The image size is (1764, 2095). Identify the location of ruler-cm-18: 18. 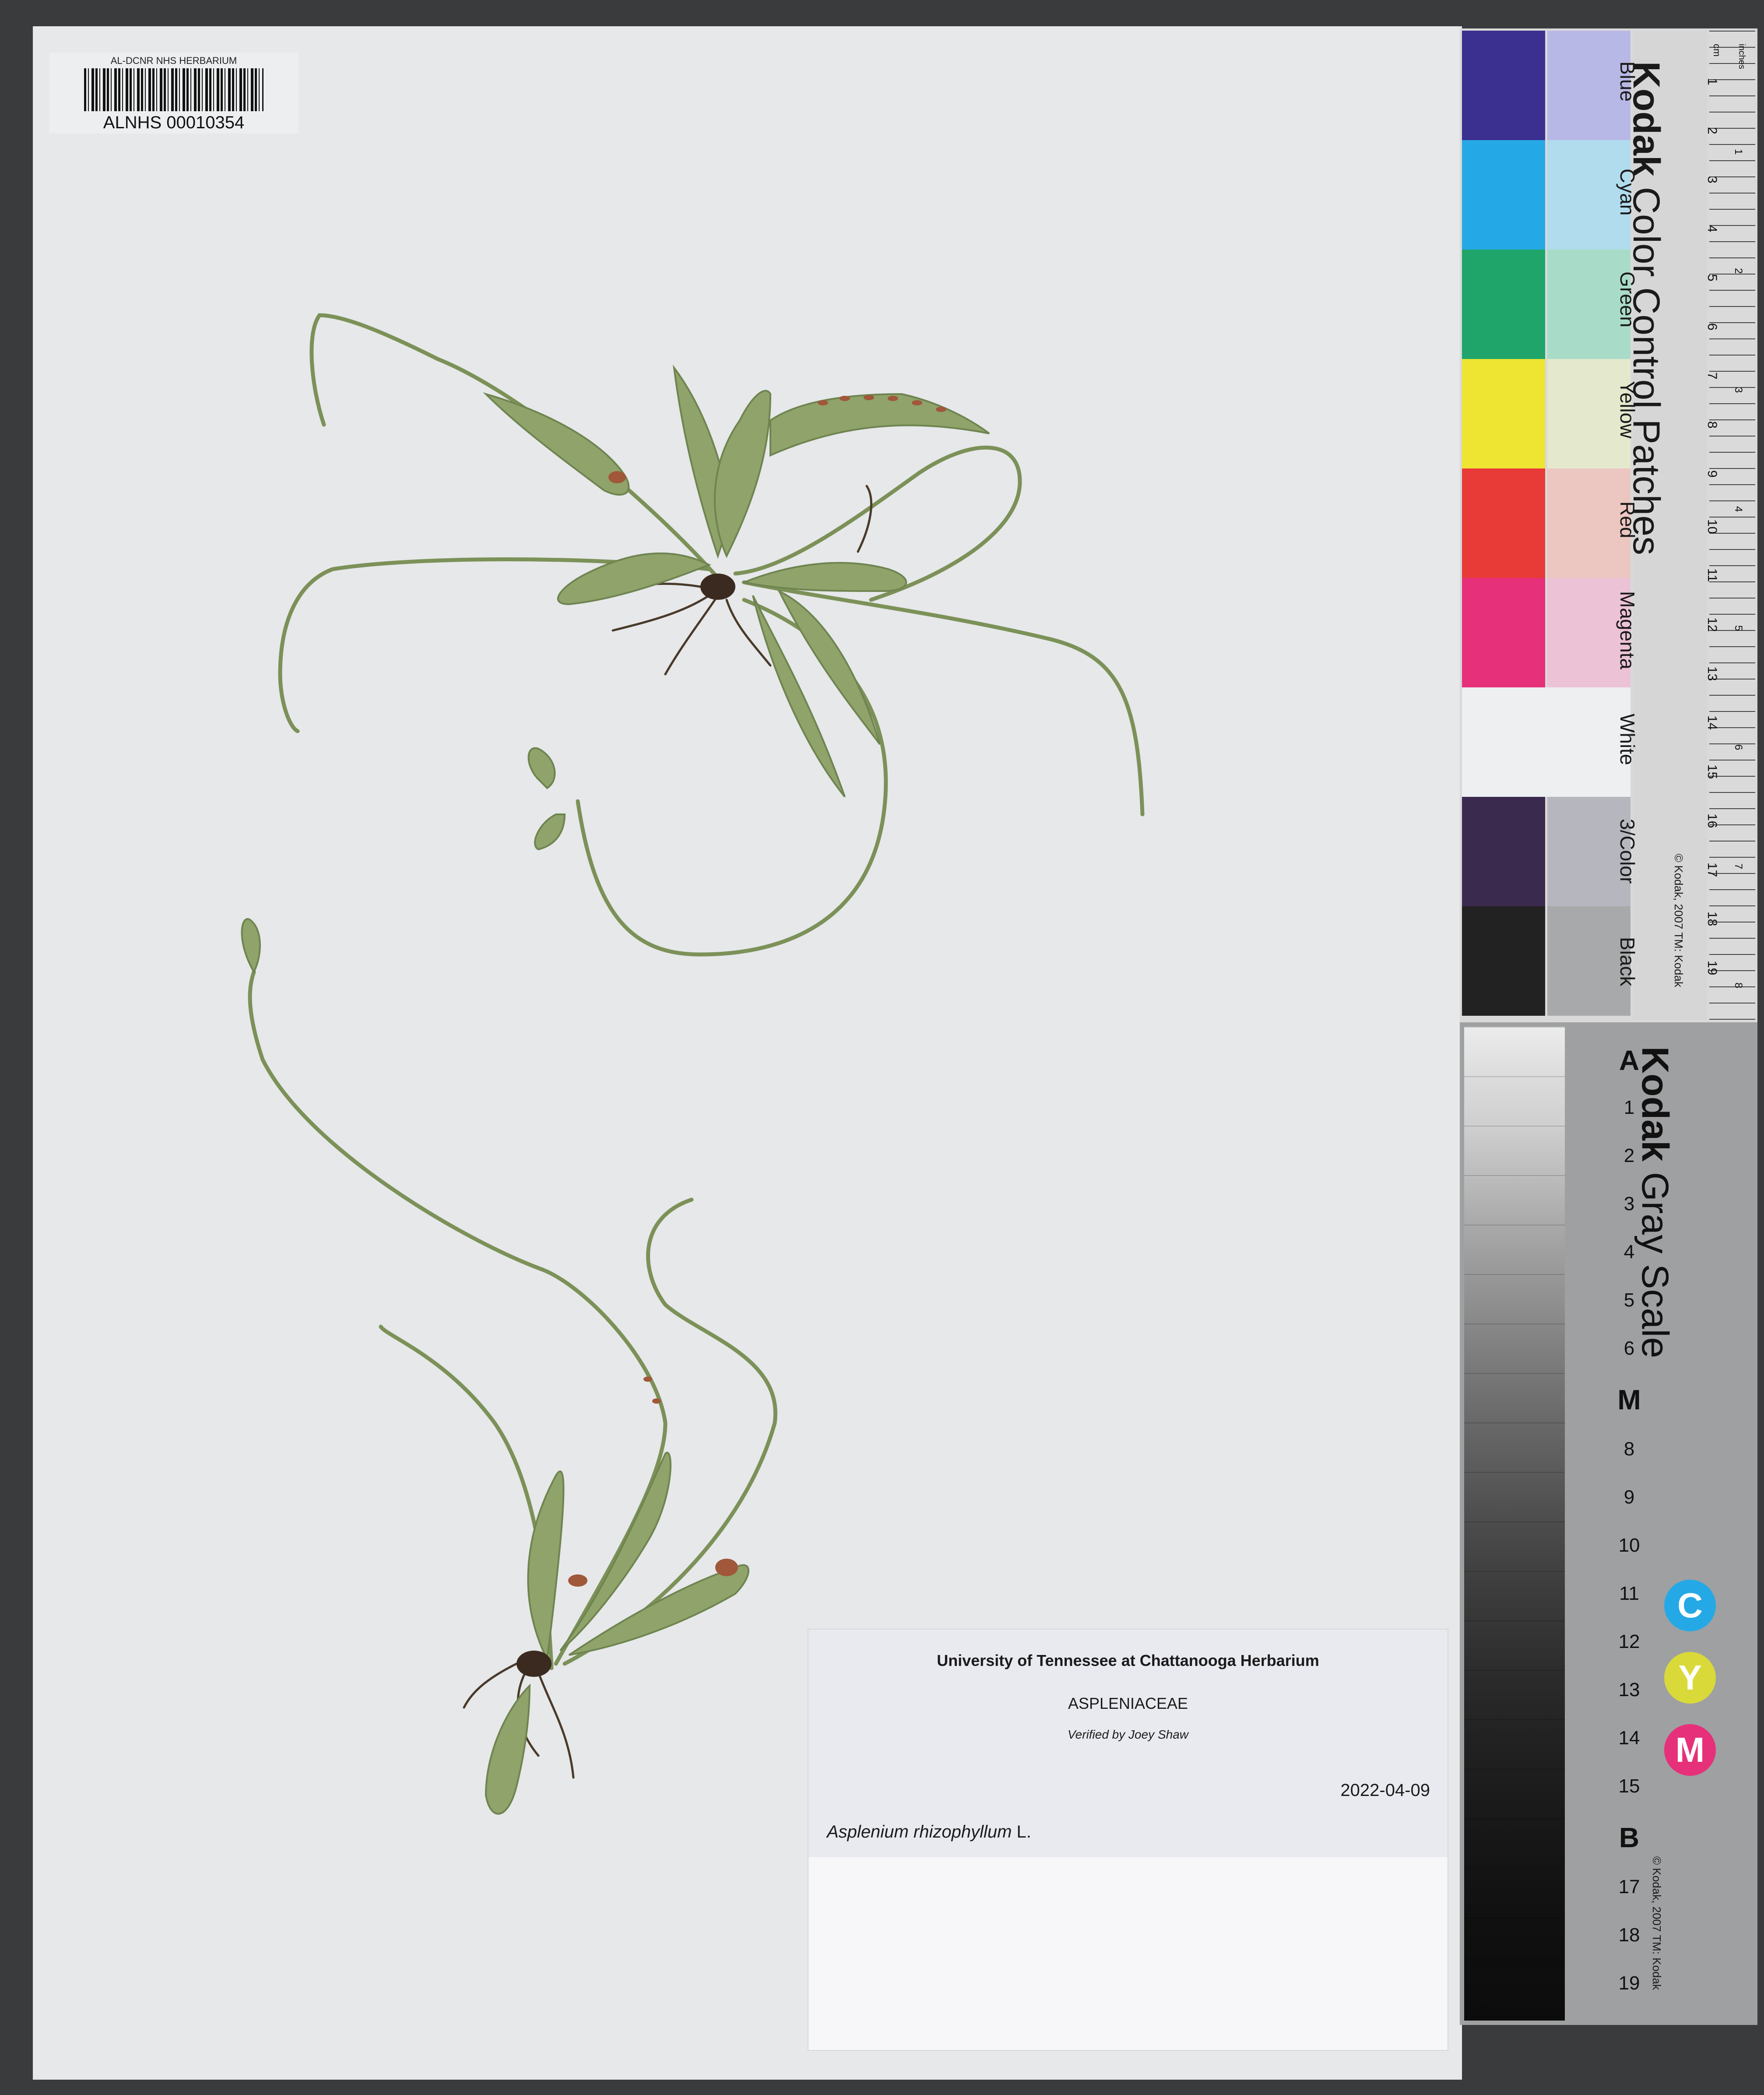
(1712, 919).